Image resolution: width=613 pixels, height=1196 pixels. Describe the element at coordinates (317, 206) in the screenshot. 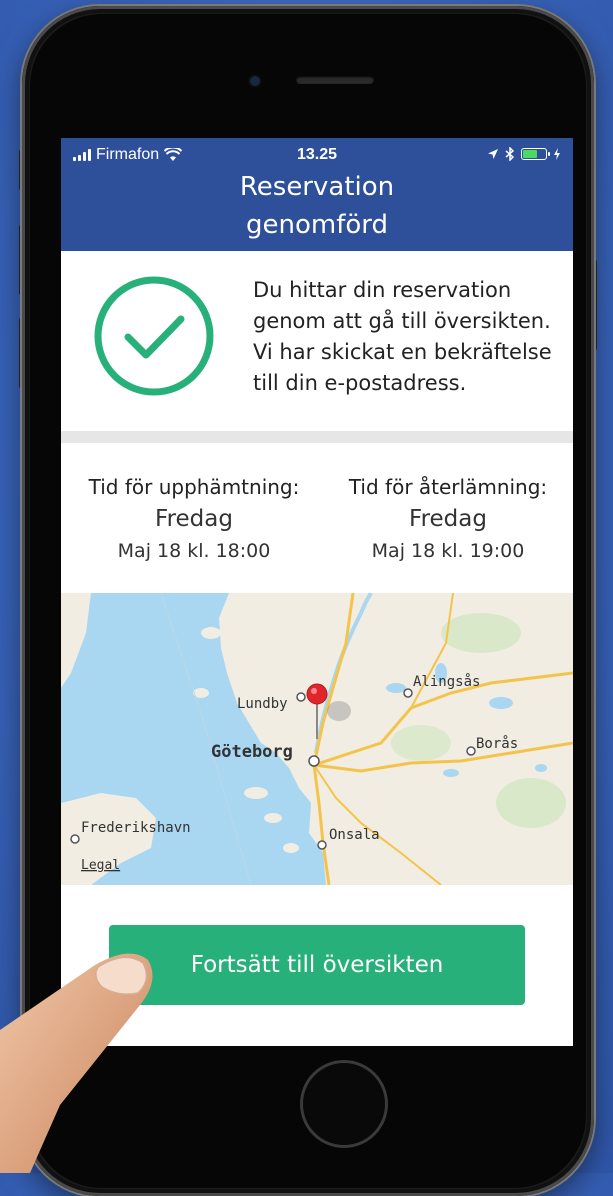

I see `page-title: Reservation genomförd` at that location.